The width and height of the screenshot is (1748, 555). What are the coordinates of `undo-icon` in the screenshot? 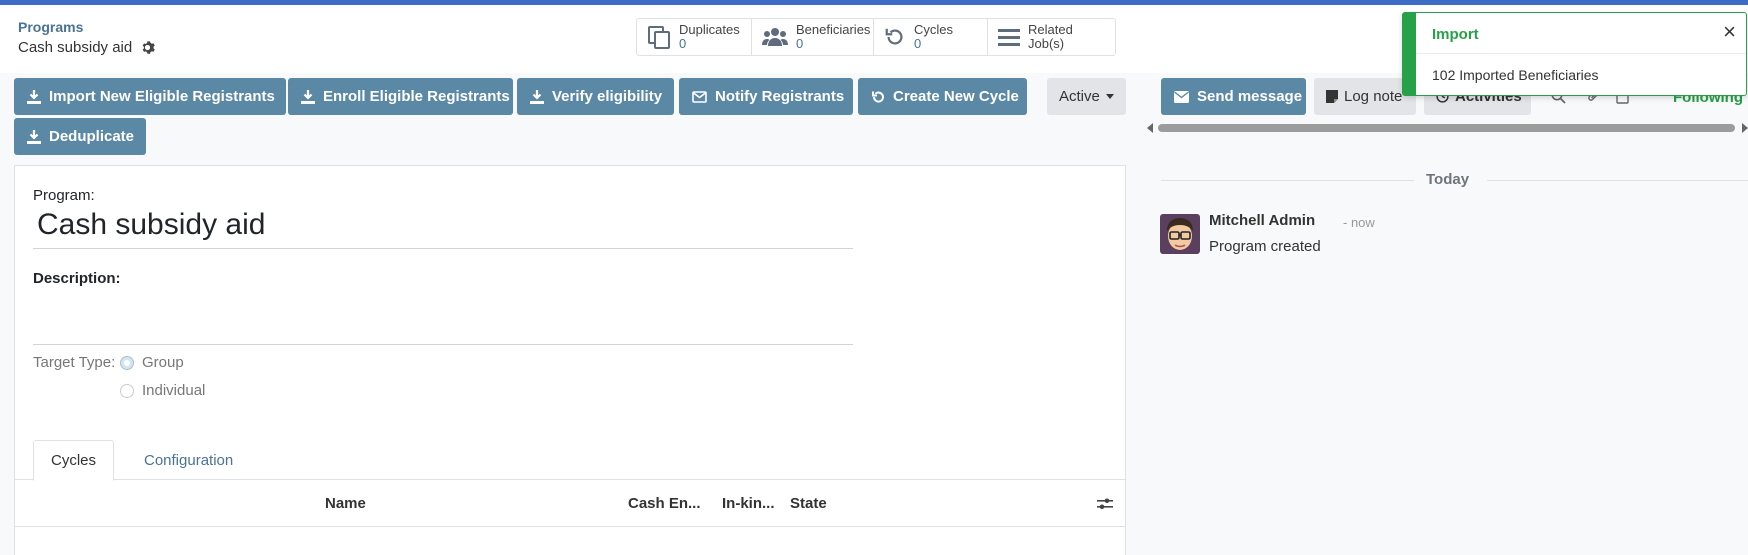 It's located at (878, 97).